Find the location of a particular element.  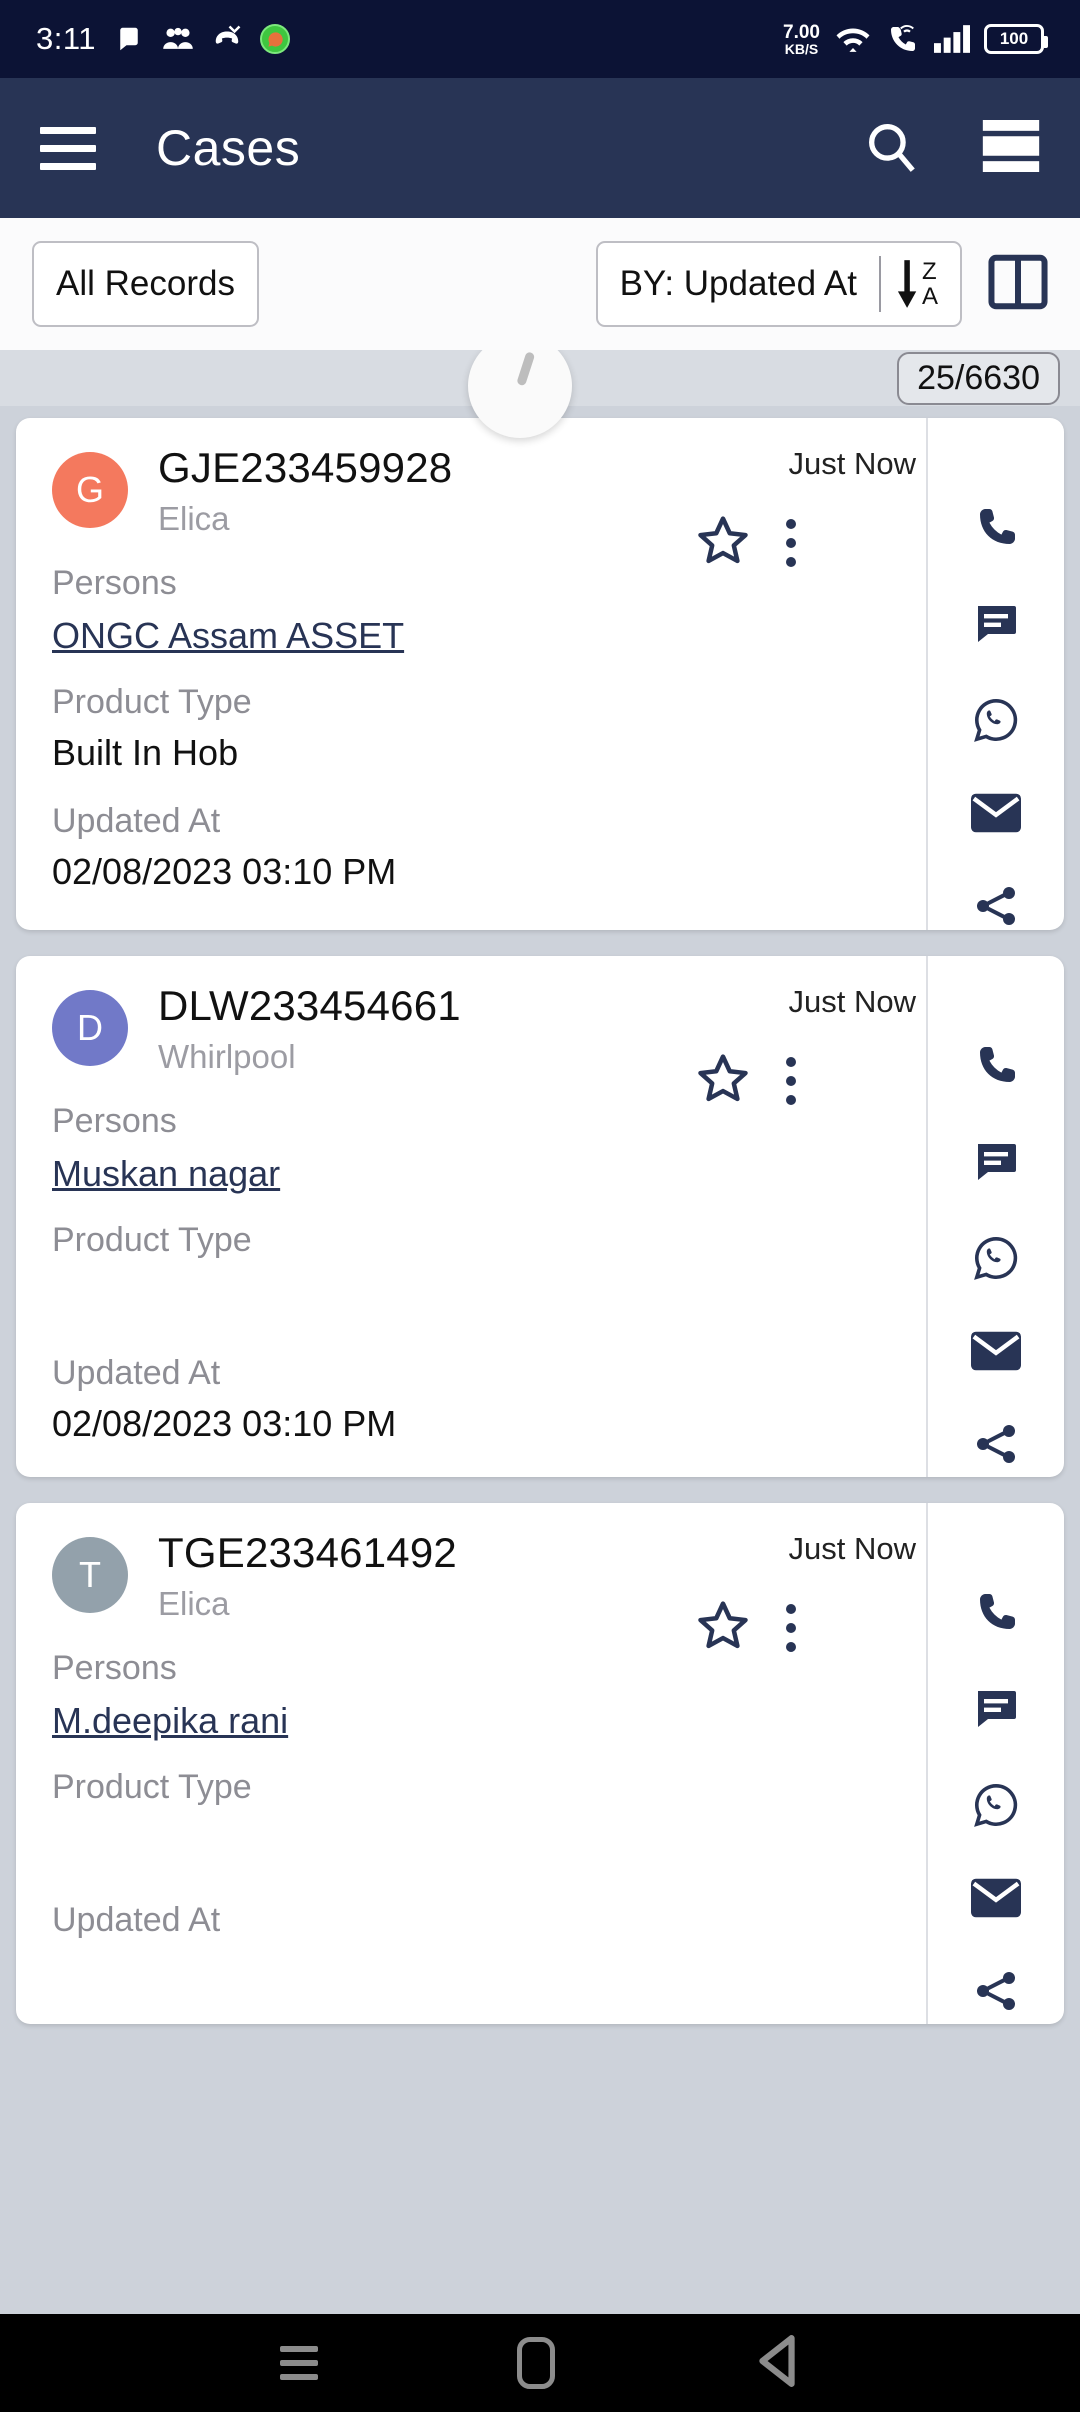

sort-letter-bottom: A is located at coordinates (929, 296).